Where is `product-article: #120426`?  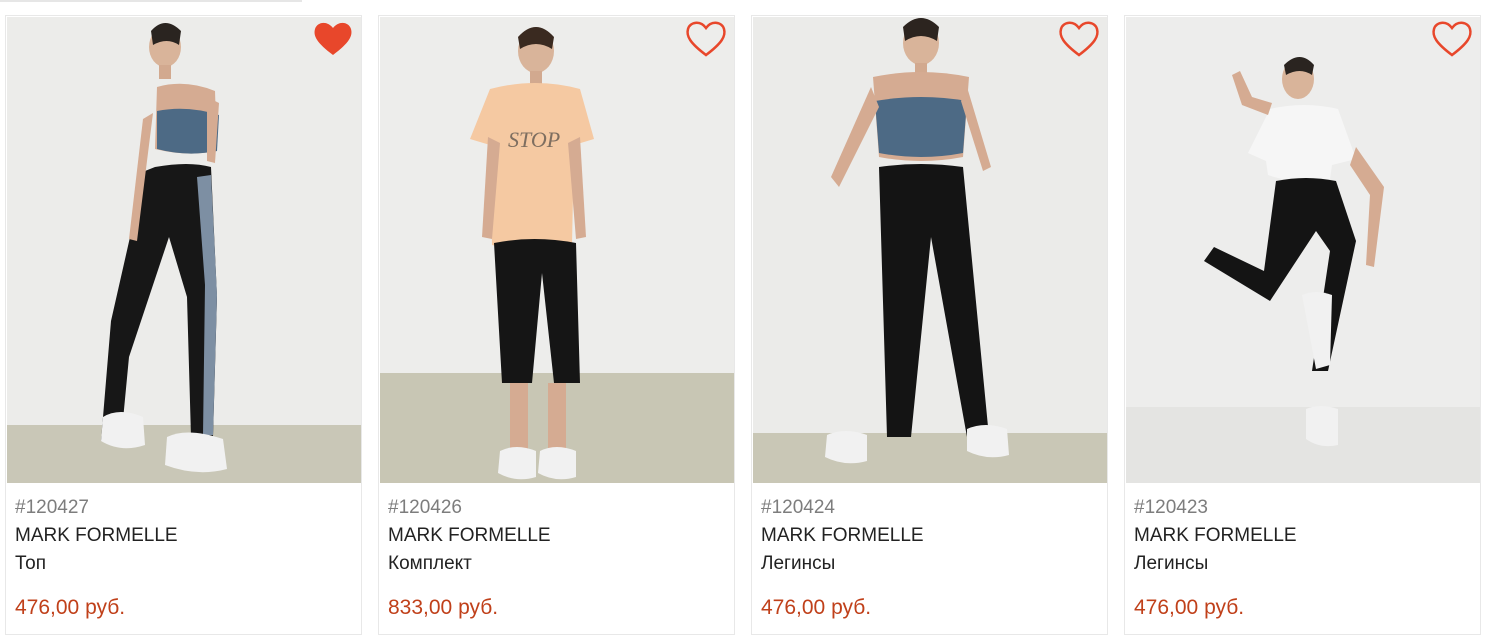 product-article: #120426 is located at coordinates (425, 507).